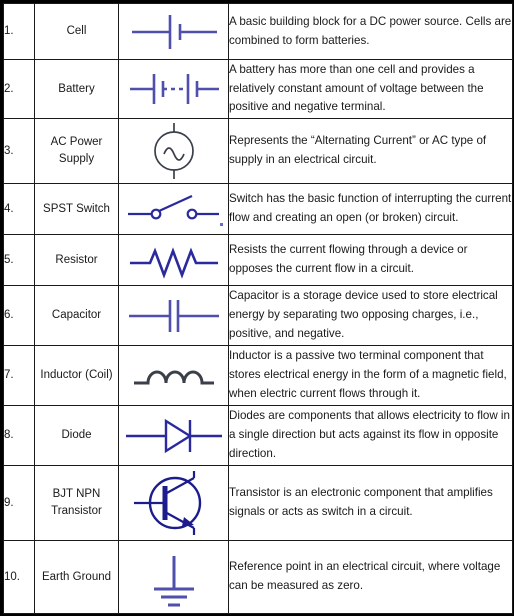  What do you see at coordinates (76, 89) in the screenshot?
I see `component-name: Battery` at bounding box center [76, 89].